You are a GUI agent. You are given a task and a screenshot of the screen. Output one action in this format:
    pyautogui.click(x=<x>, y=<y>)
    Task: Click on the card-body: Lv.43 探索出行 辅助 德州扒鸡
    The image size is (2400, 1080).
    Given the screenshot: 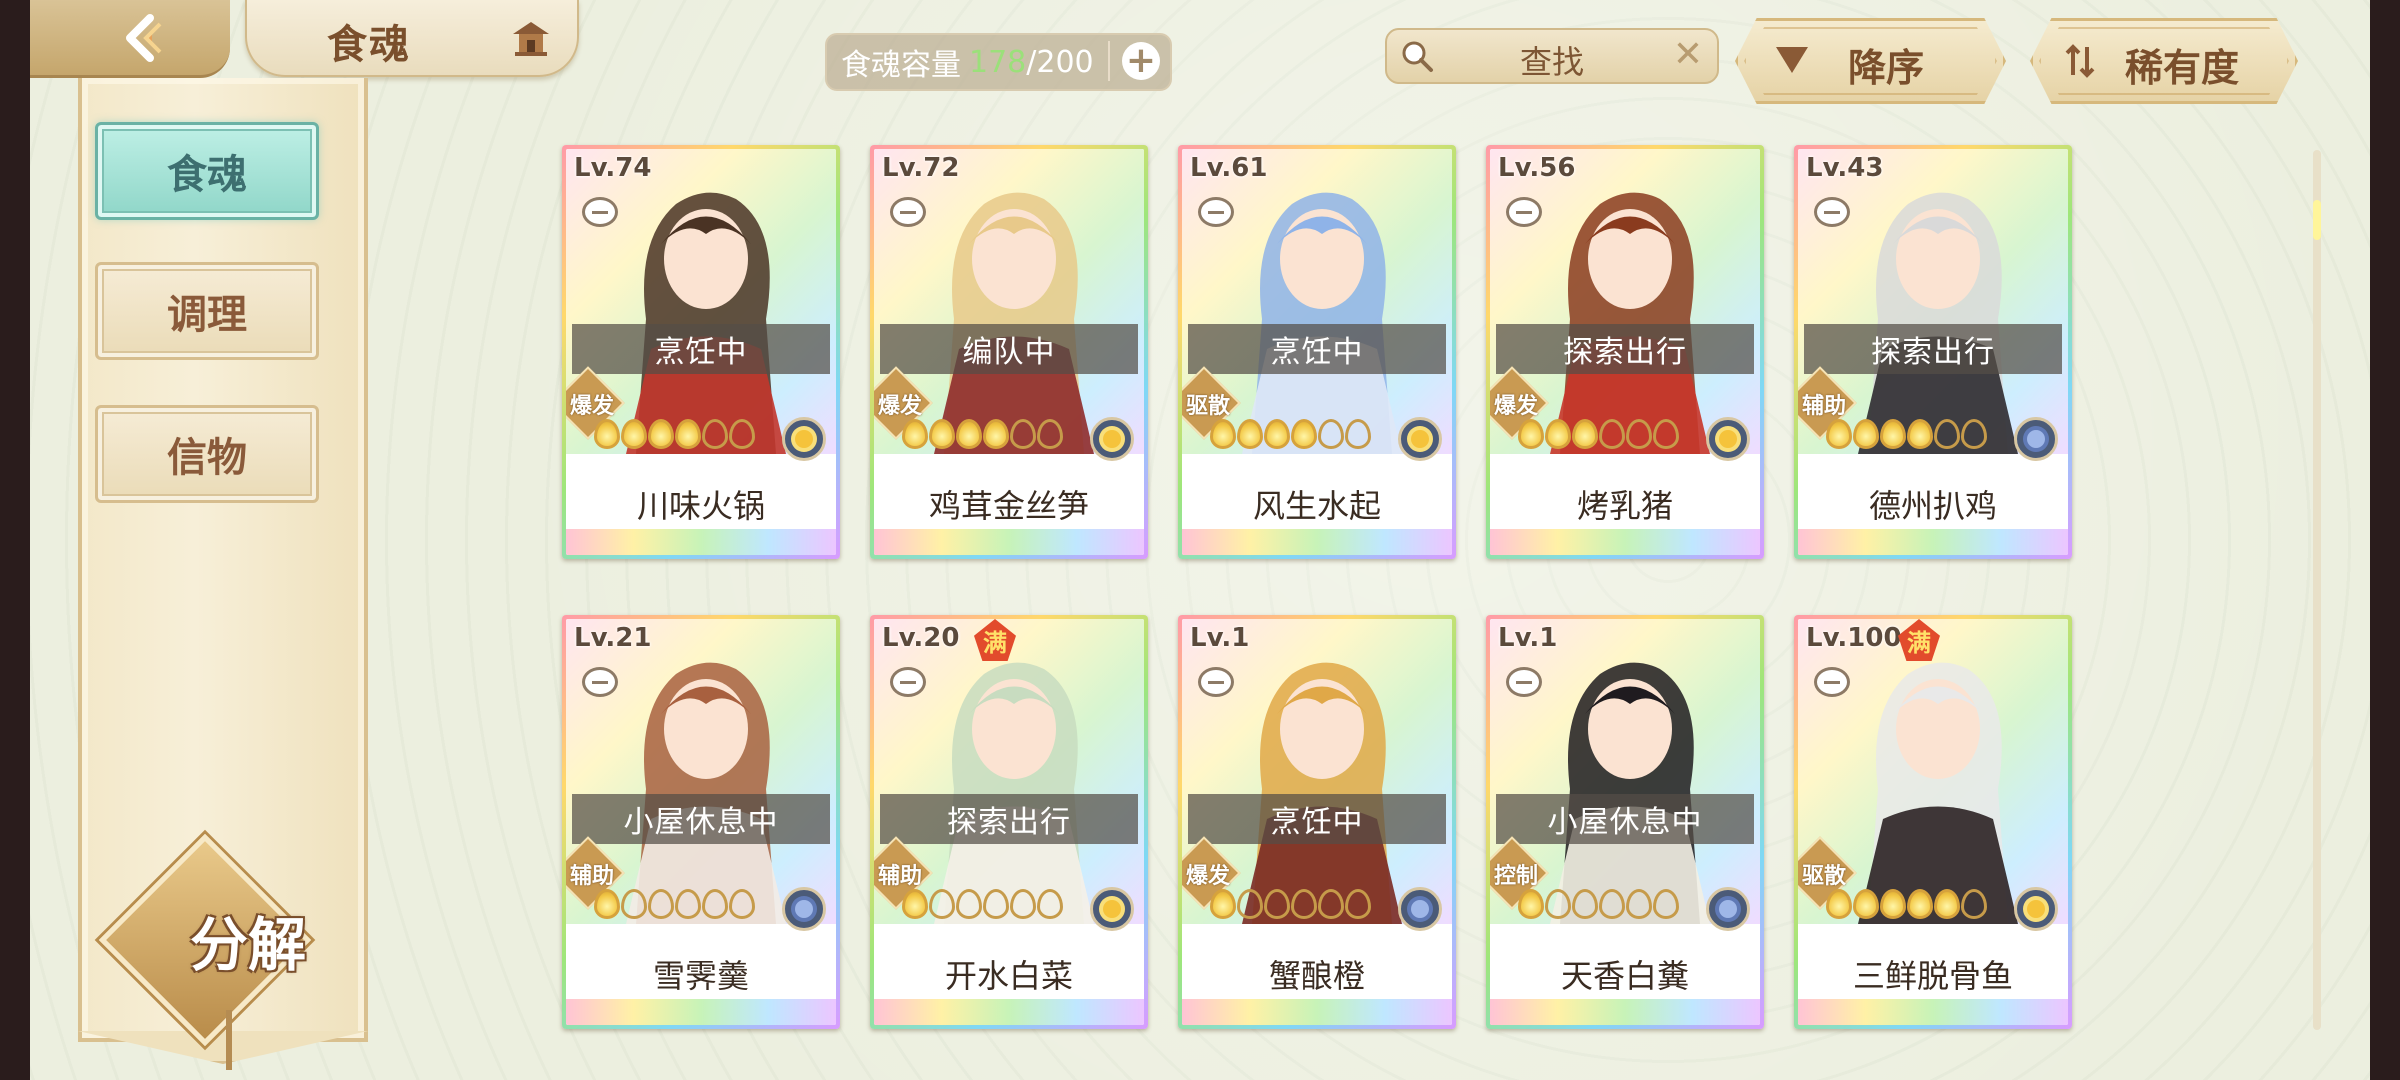 What is the action you would take?
    pyautogui.click(x=1933, y=352)
    